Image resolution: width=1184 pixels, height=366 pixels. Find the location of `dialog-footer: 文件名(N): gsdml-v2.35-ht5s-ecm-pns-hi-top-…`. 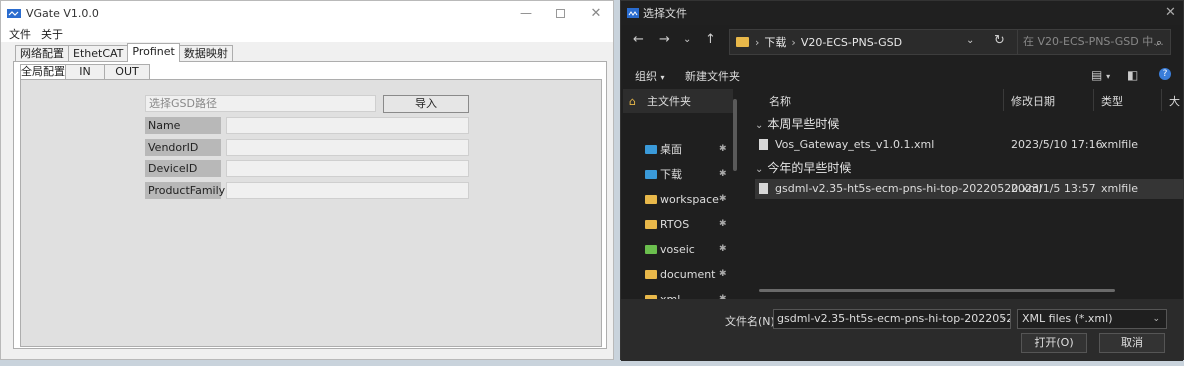

dialog-footer: 文件名(N): gsdml-v2.35-ht5s-ecm-pns-hi-top-… is located at coordinates (902, 330).